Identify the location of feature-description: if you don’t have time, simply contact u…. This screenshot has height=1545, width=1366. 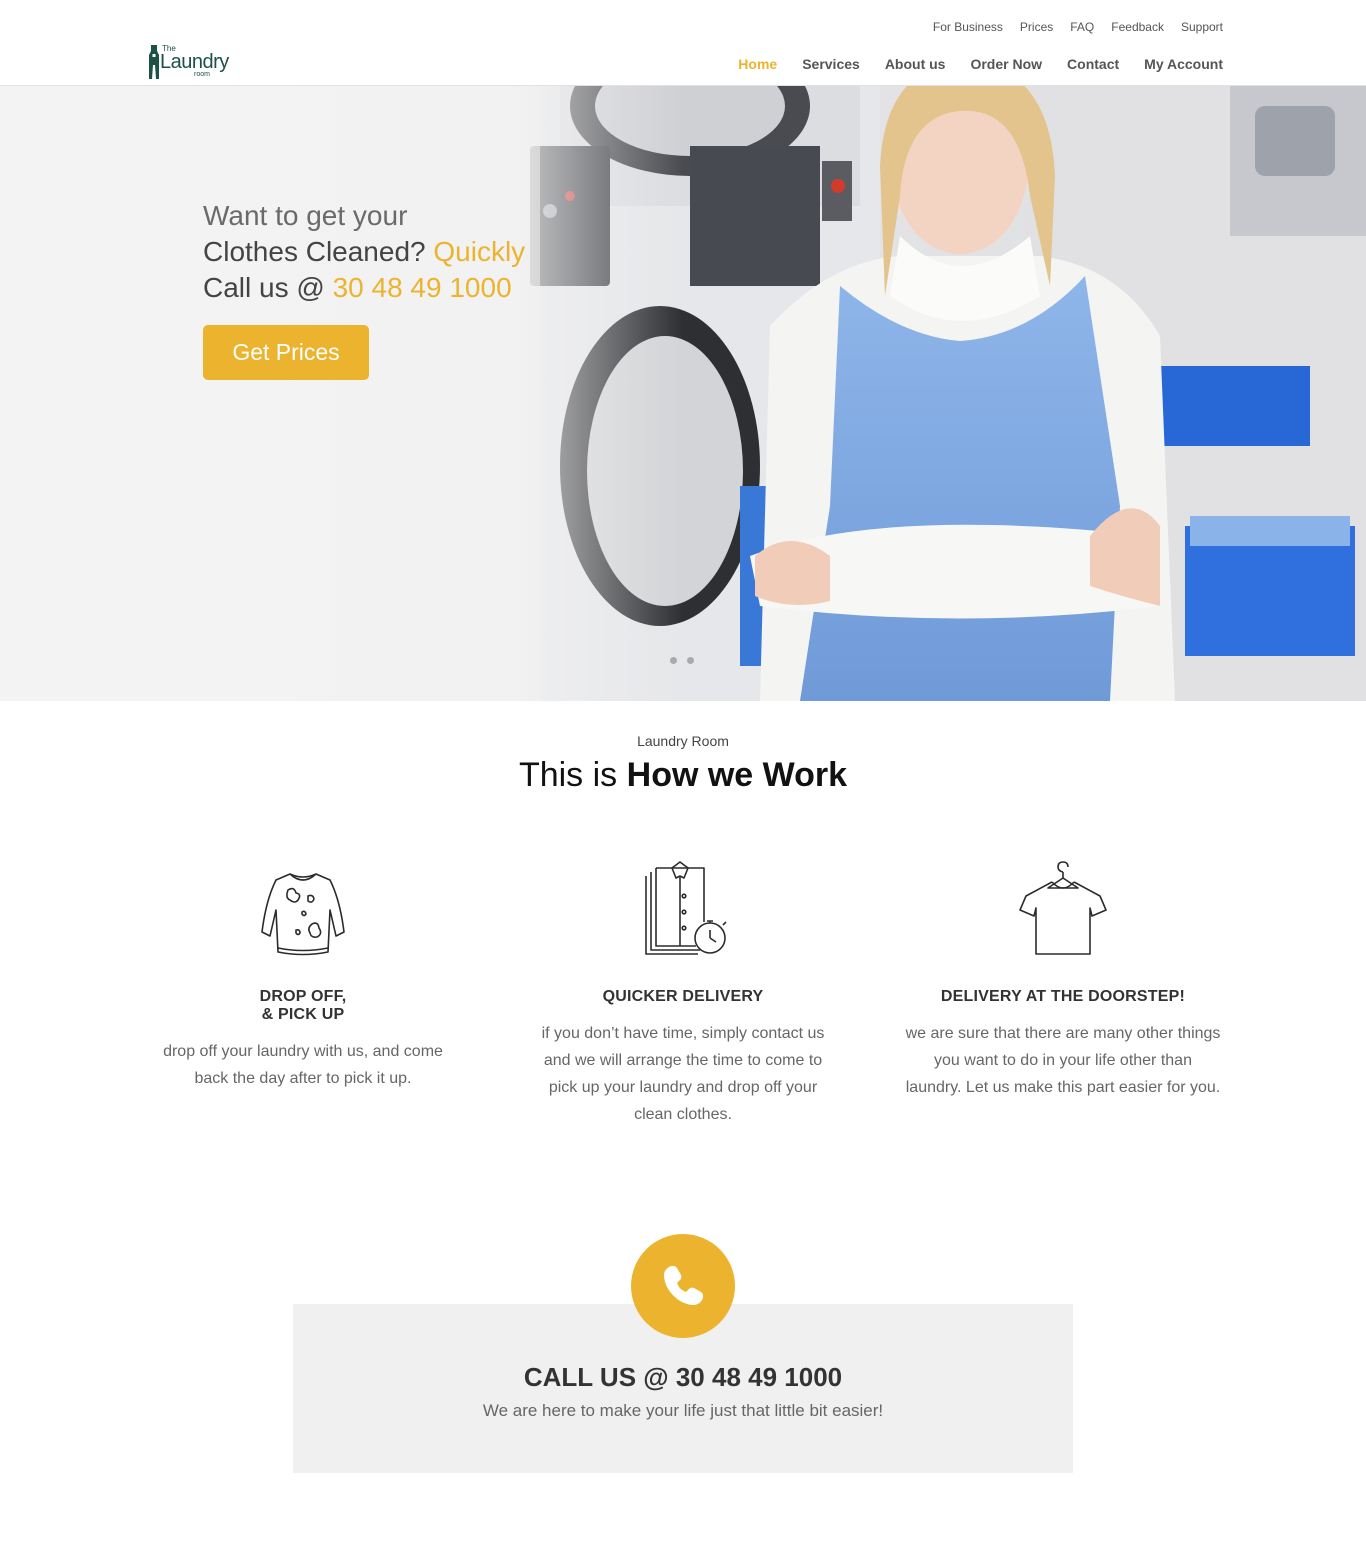
(683, 1074).